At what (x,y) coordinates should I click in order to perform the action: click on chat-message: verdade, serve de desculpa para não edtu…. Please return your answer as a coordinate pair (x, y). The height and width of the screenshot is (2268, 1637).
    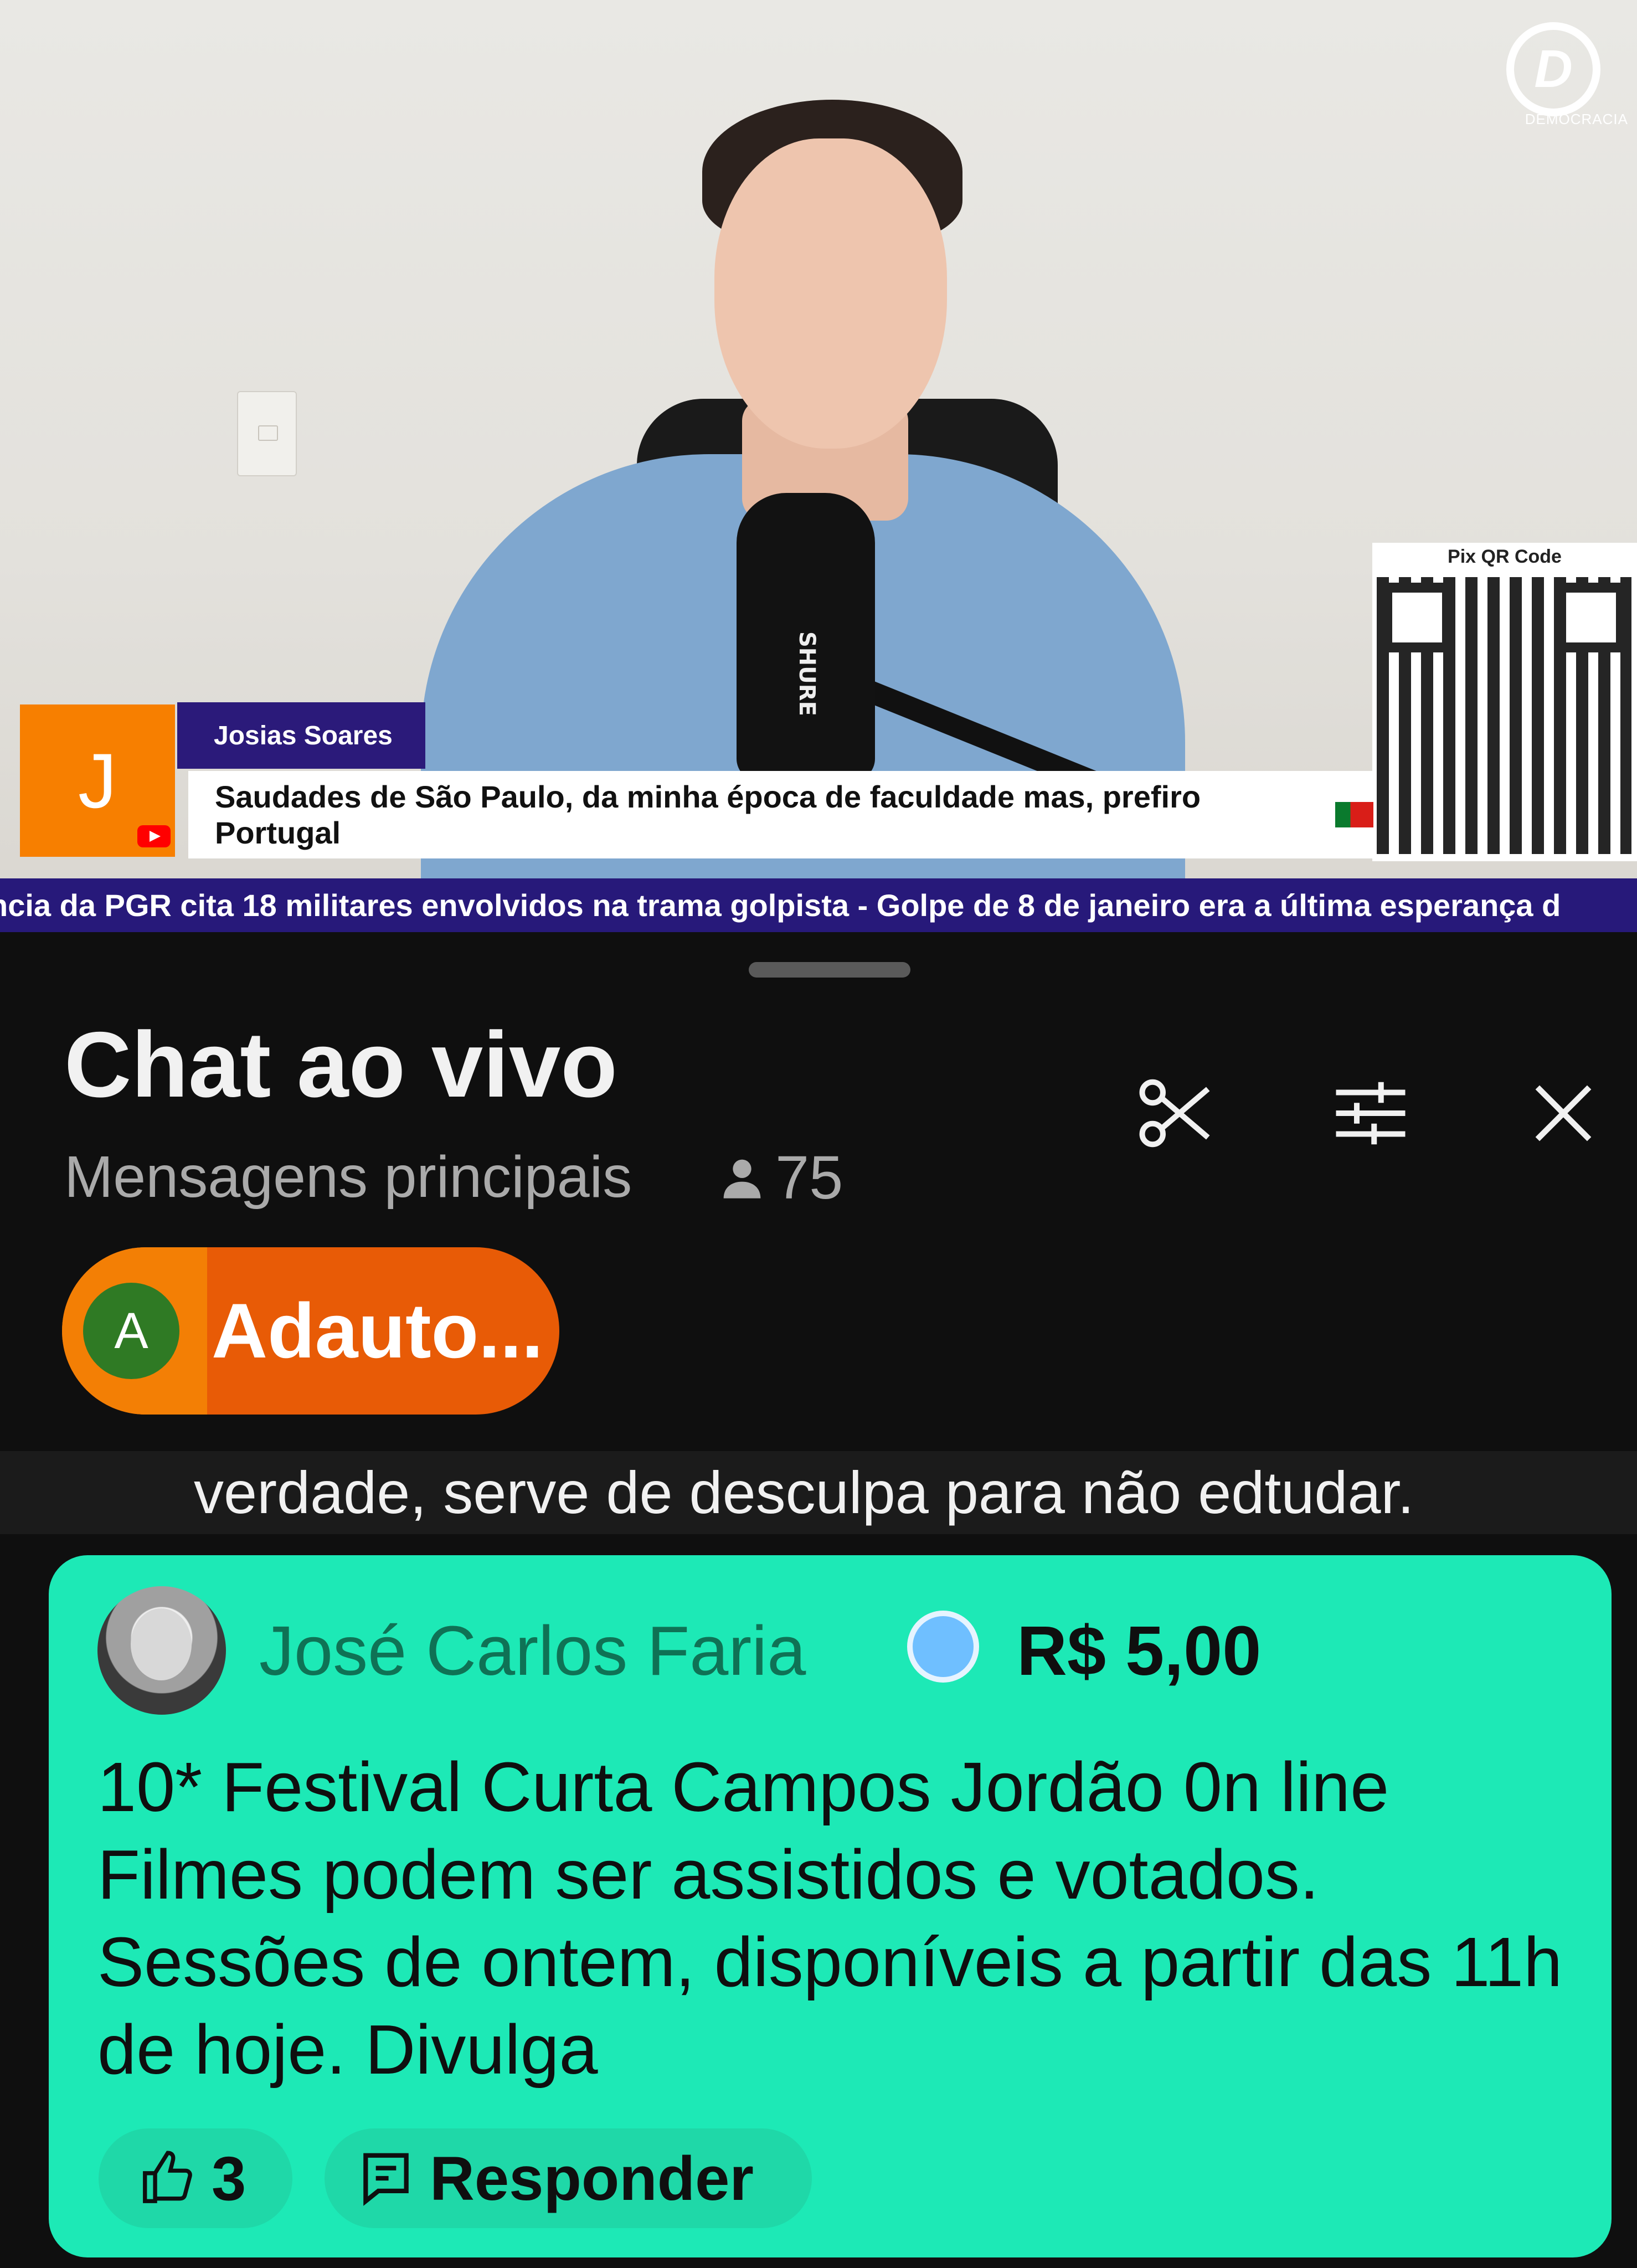
    Looking at the image, I should click on (819, 1492).